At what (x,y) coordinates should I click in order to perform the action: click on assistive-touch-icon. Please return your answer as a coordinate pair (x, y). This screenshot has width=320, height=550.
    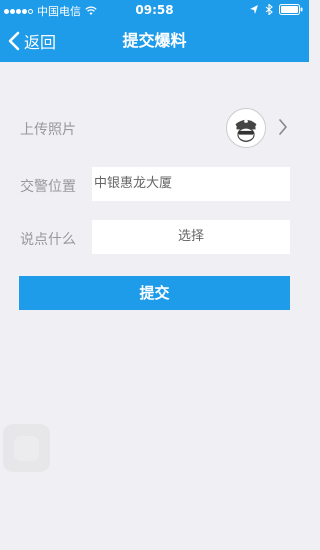
    Looking at the image, I should click on (26, 448).